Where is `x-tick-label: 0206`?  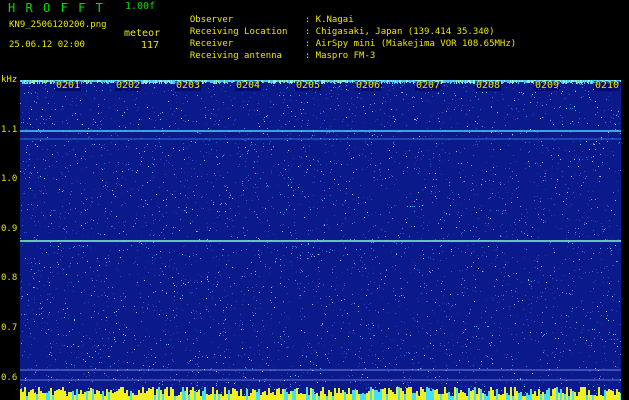 x-tick-label: 0206 is located at coordinates (368, 85).